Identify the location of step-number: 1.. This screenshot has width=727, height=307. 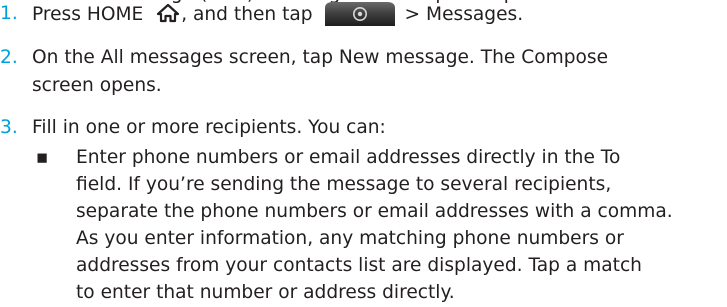
(9, 13).